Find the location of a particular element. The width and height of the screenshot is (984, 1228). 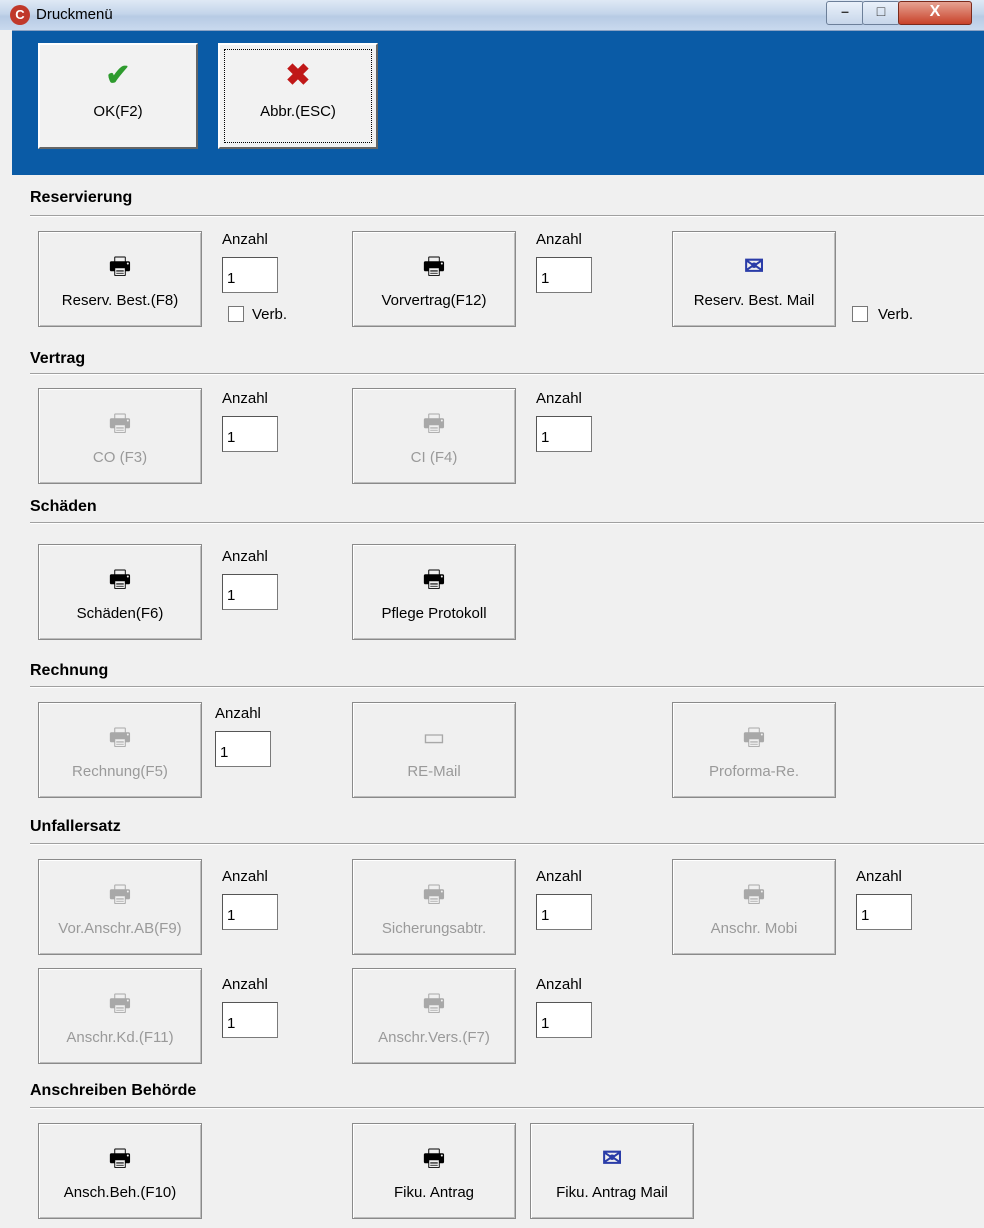

app-icon: C is located at coordinates (20, 15).